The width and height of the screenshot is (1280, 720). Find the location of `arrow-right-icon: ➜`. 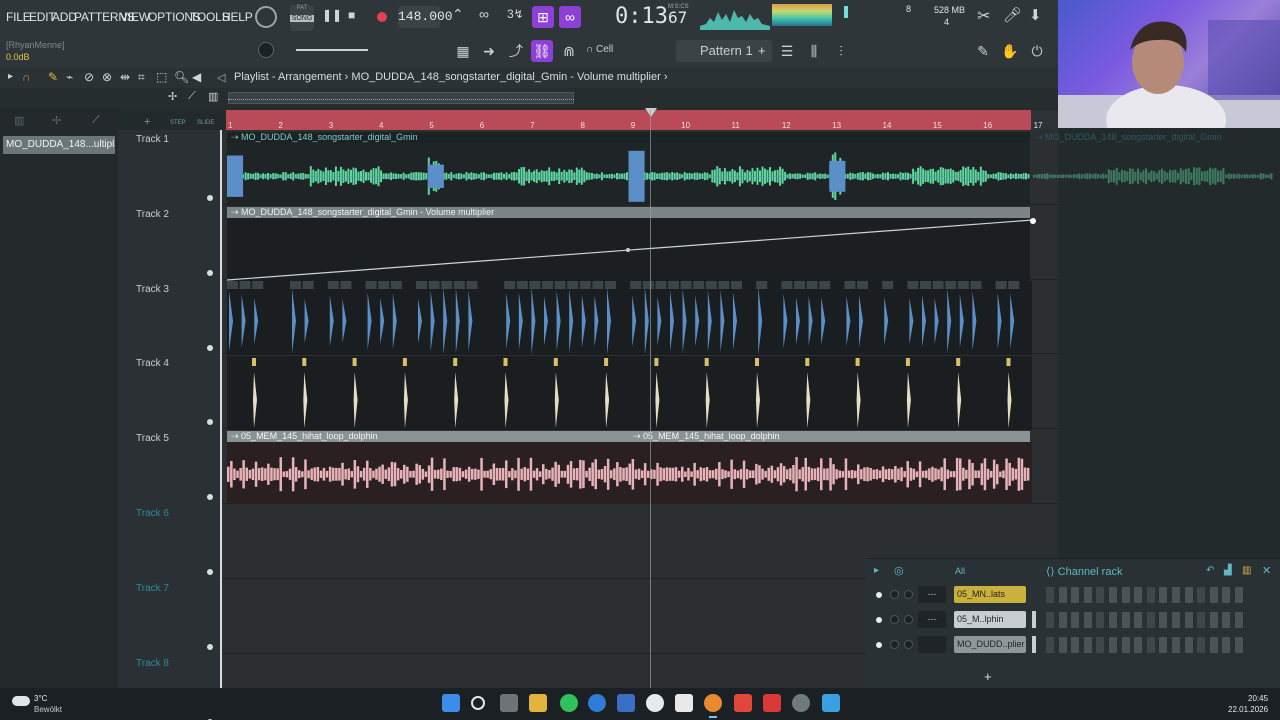

arrow-right-icon: ➜ is located at coordinates (489, 51).